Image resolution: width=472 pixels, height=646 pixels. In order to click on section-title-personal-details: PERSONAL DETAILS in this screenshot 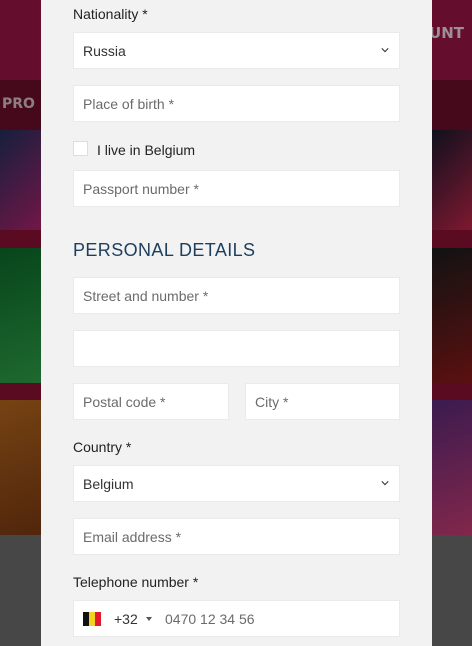, I will do `click(164, 250)`.